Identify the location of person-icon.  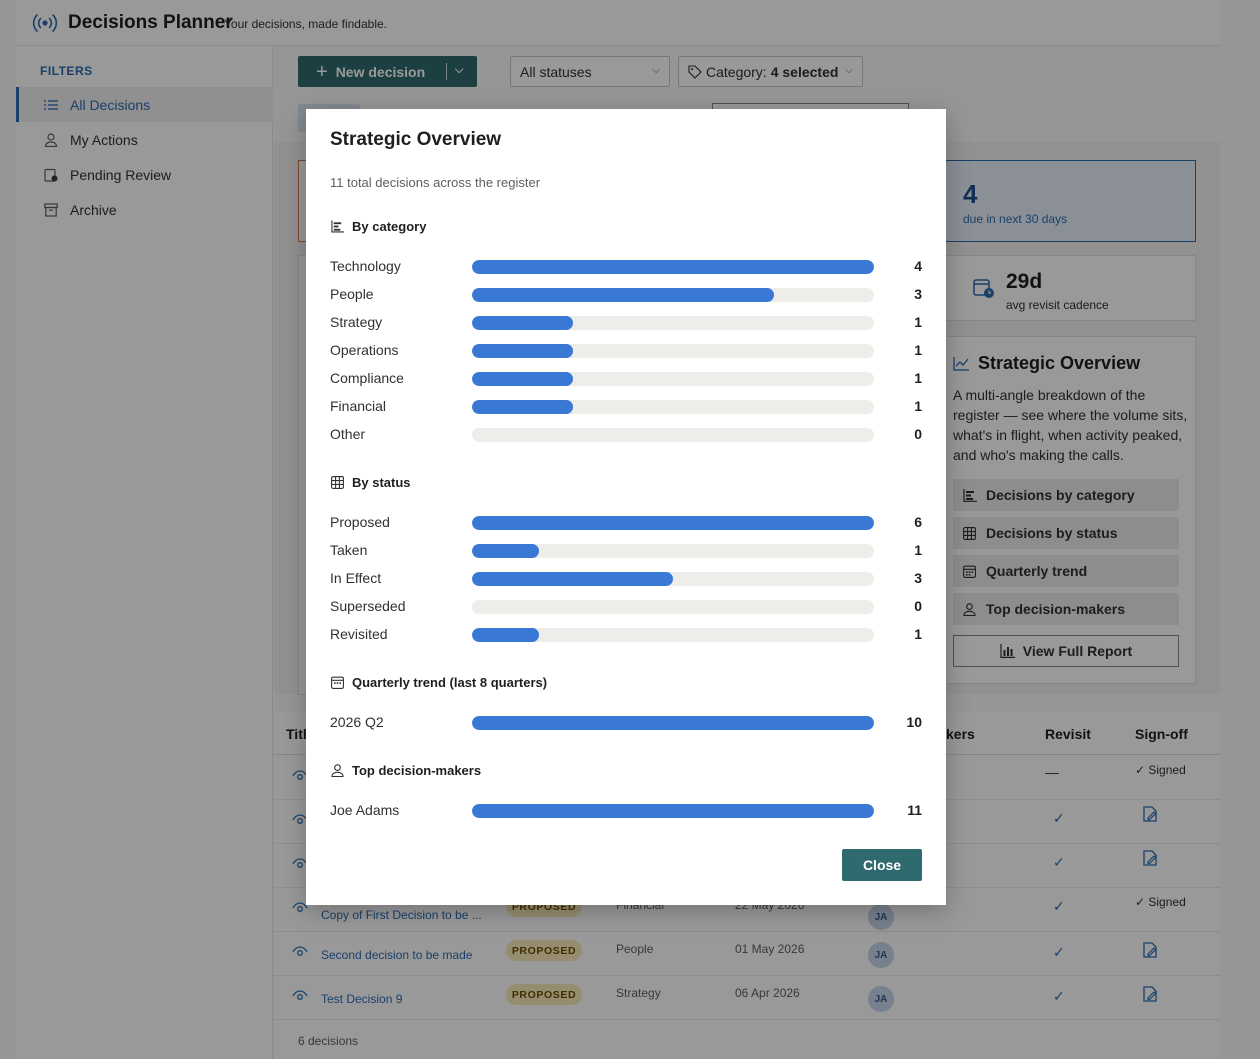
(337, 771).